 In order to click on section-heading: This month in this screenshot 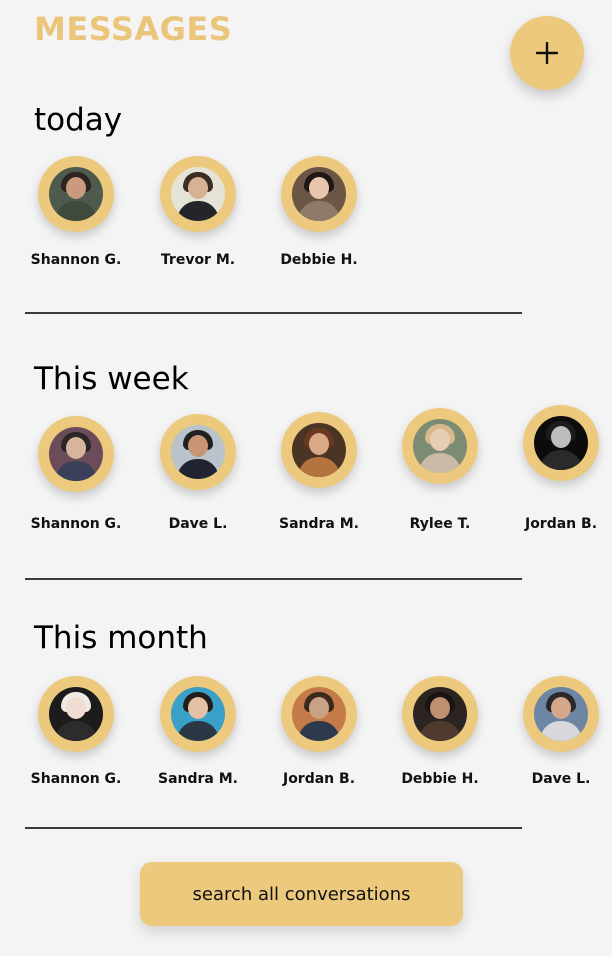, I will do `click(121, 638)`.